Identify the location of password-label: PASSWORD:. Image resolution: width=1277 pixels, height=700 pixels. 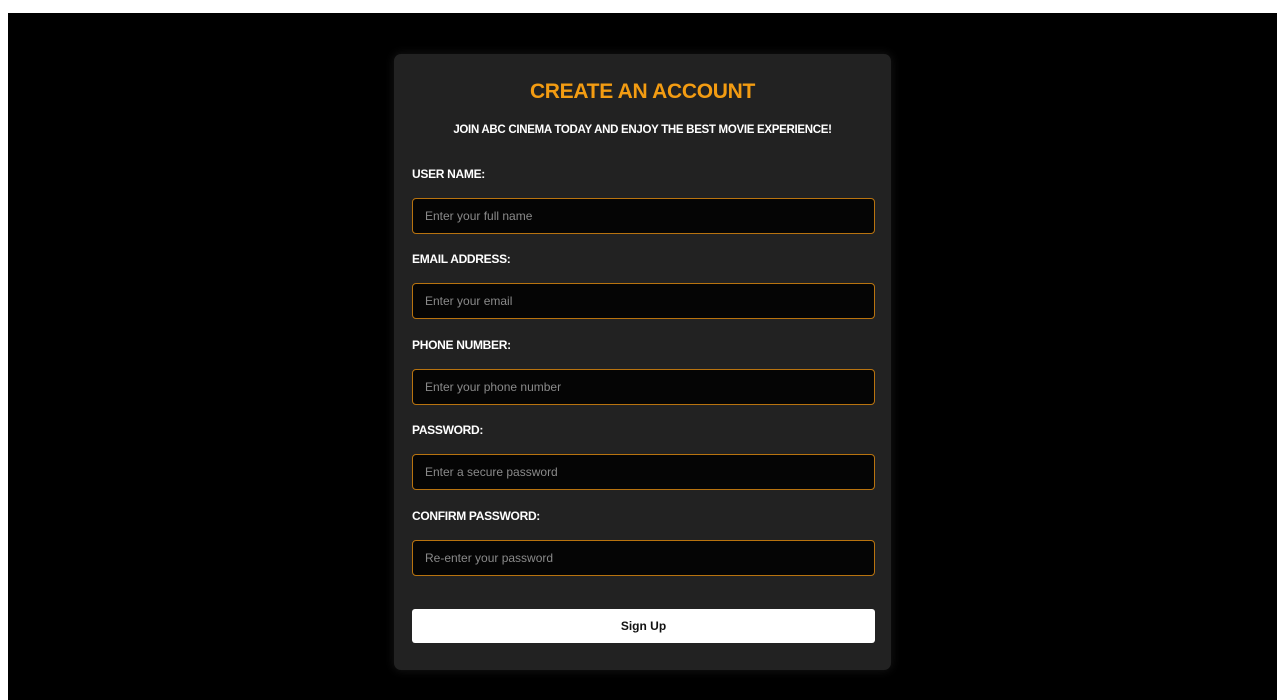
(448, 430).